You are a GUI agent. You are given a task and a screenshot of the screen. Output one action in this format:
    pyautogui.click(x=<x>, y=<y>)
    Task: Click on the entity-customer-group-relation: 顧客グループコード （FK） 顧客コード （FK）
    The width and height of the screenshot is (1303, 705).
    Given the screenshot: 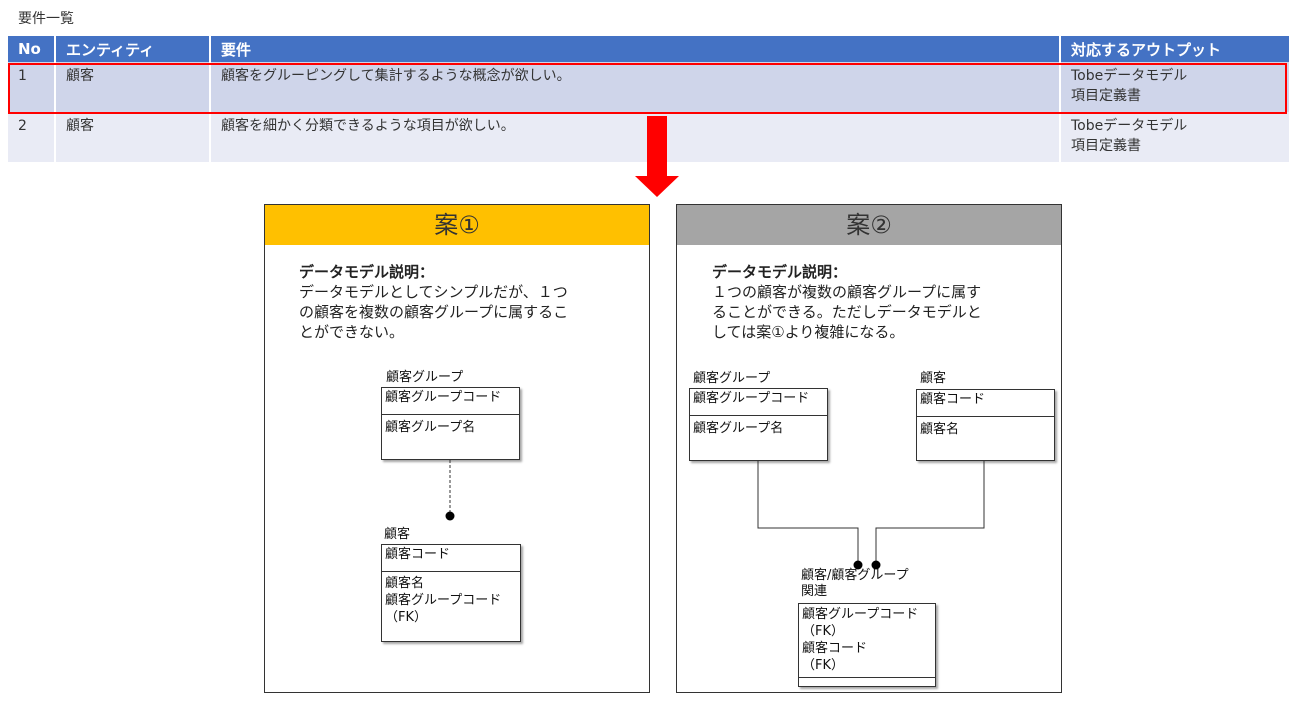 What is the action you would take?
    pyautogui.click(x=867, y=645)
    